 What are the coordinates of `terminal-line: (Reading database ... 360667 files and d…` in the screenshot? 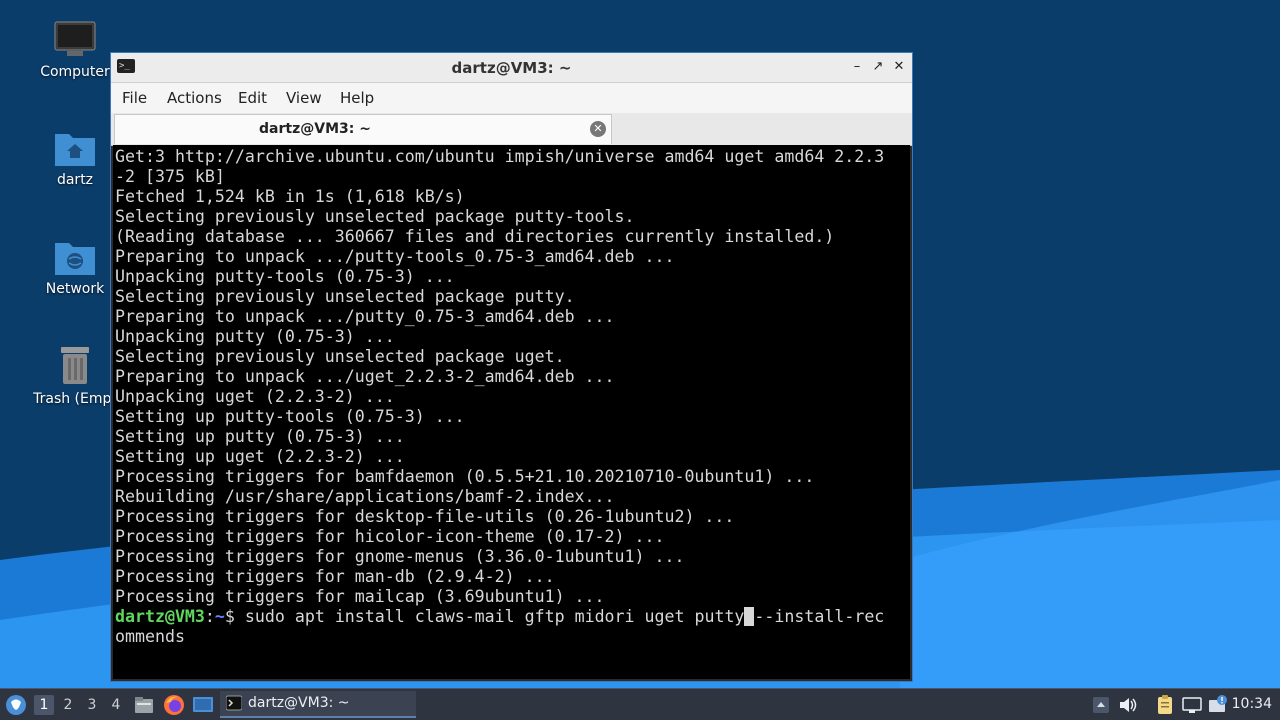 It's located at (475, 236).